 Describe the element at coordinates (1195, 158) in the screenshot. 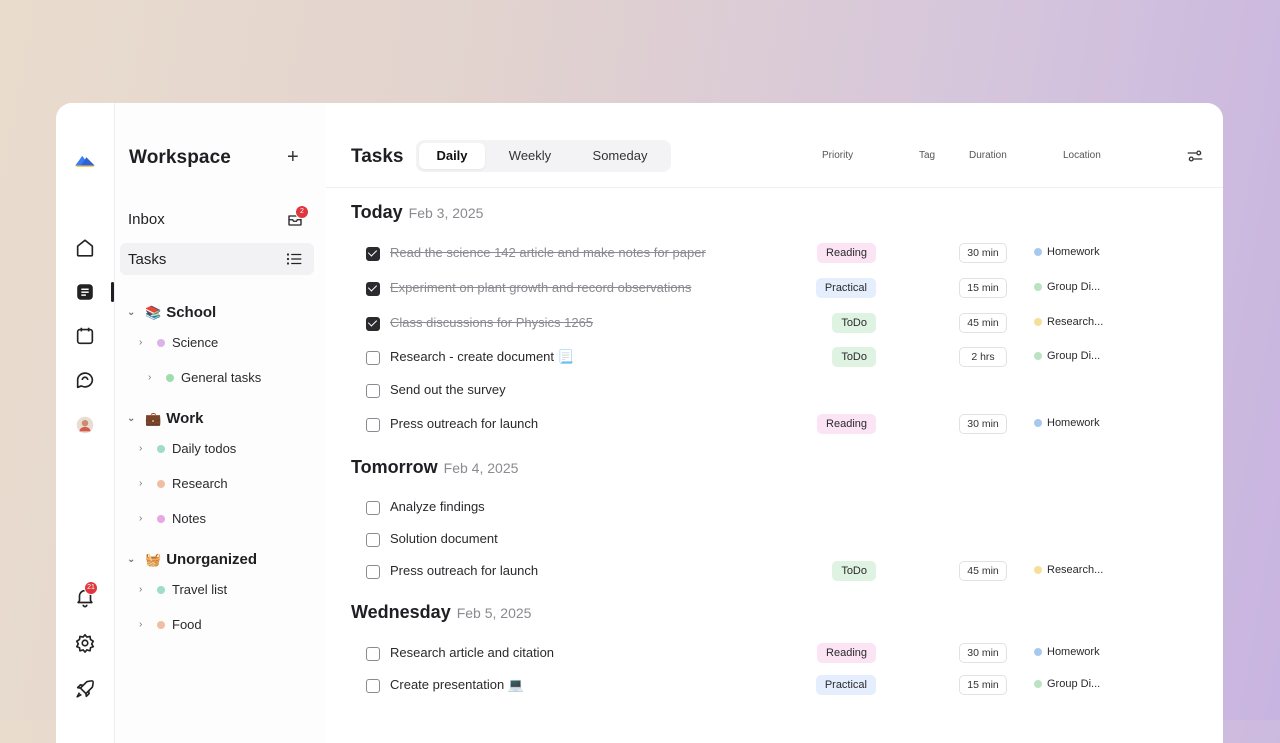

I see `filter-sliders-icon` at that location.